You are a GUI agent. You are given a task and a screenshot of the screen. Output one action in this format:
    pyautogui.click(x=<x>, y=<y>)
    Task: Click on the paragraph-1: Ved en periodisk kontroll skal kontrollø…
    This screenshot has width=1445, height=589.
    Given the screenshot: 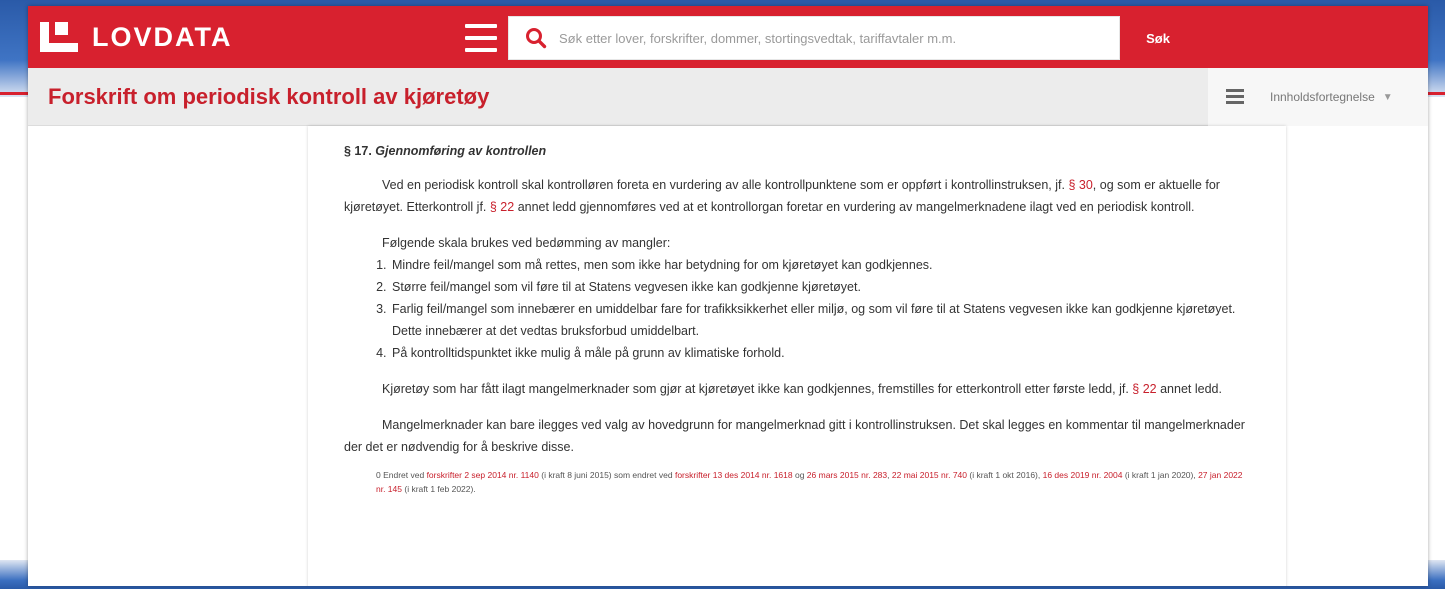 What is the action you would take?
    pyautogui.click(x=795, y=196)
    